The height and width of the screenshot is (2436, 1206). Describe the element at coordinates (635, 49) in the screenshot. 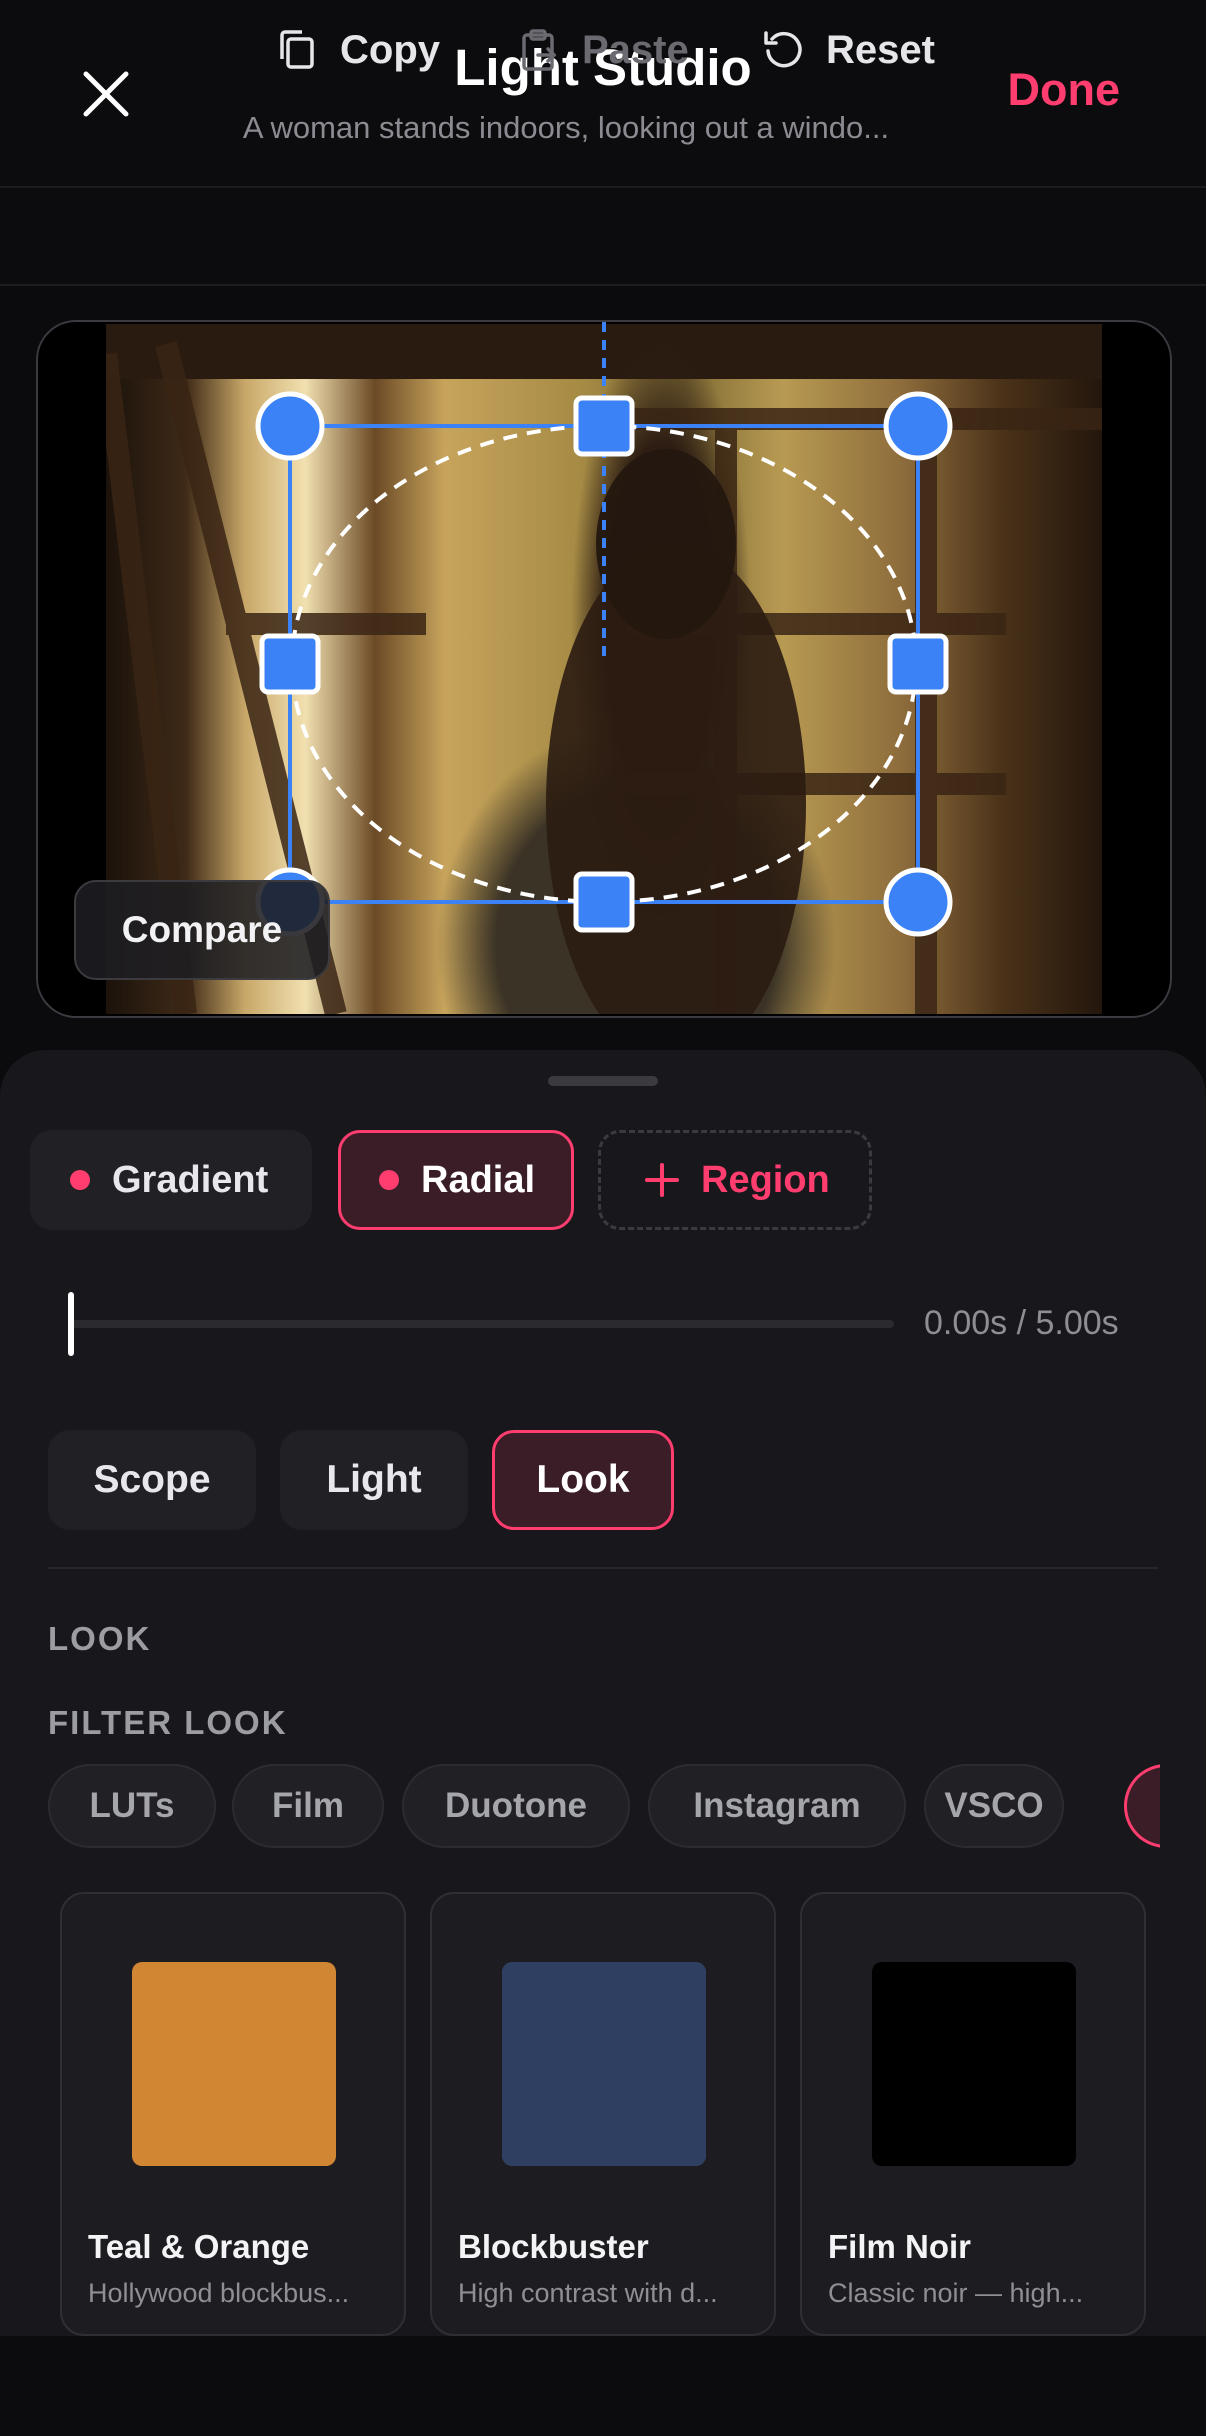

I see `paste-label: Paste` at that location.